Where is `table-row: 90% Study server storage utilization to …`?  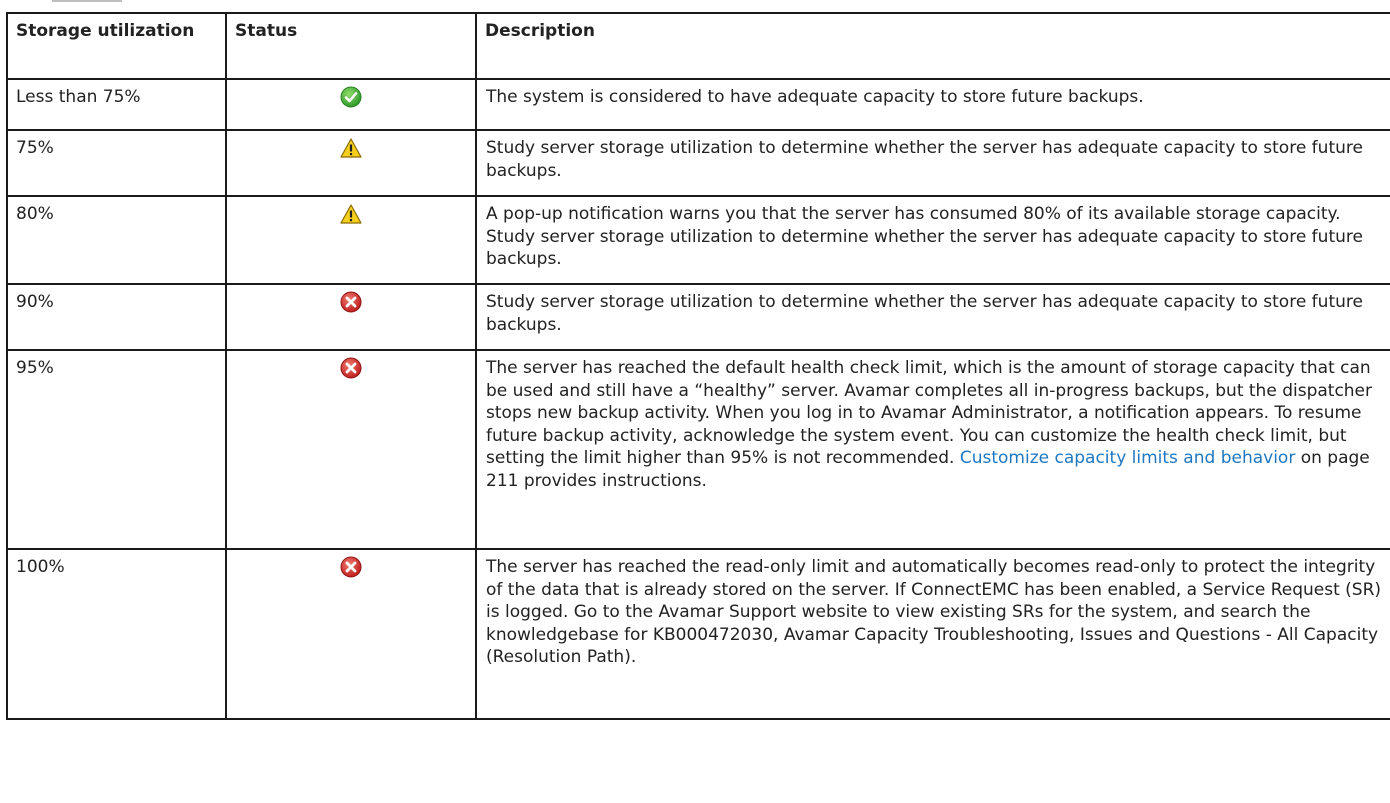
table-row: 90% Study server storage utilization to … is located at coordinates (698, 317).